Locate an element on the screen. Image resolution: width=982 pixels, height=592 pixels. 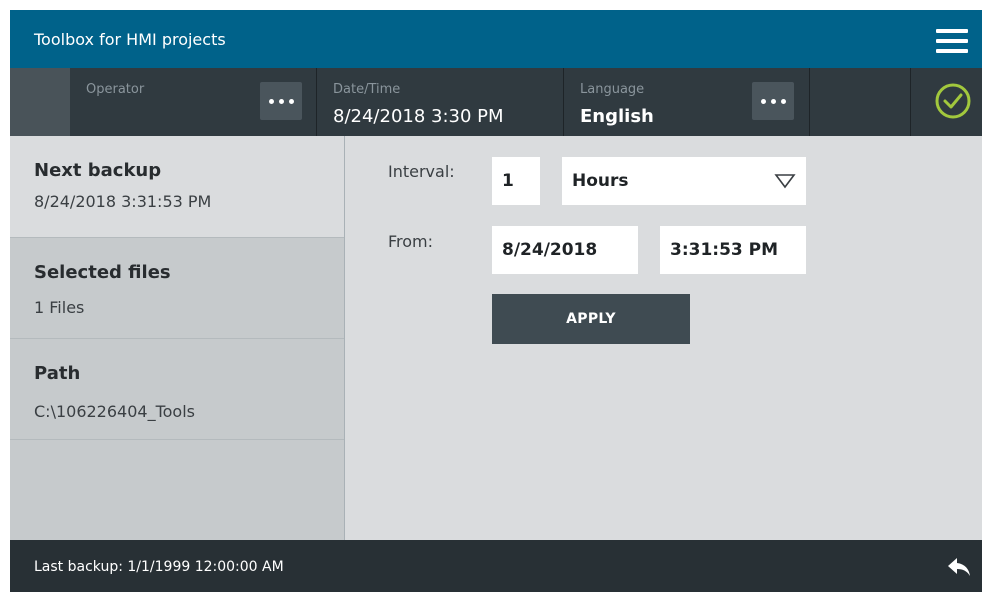
datetime-cell: Date/Time 8/24/2018 3:30 PM is located at coordinates (440, 102).